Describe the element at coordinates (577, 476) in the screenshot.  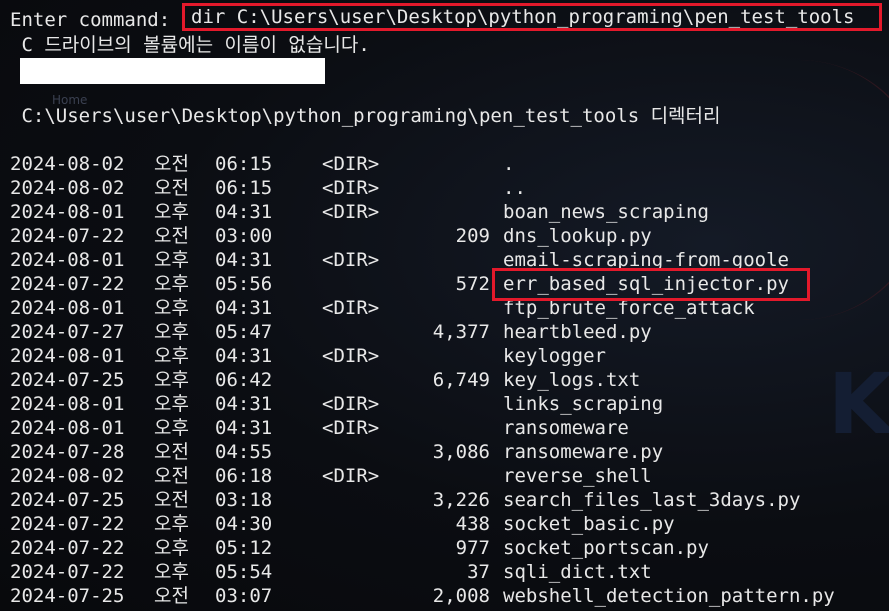
I see `entry-name: reverse_shell` at that location.